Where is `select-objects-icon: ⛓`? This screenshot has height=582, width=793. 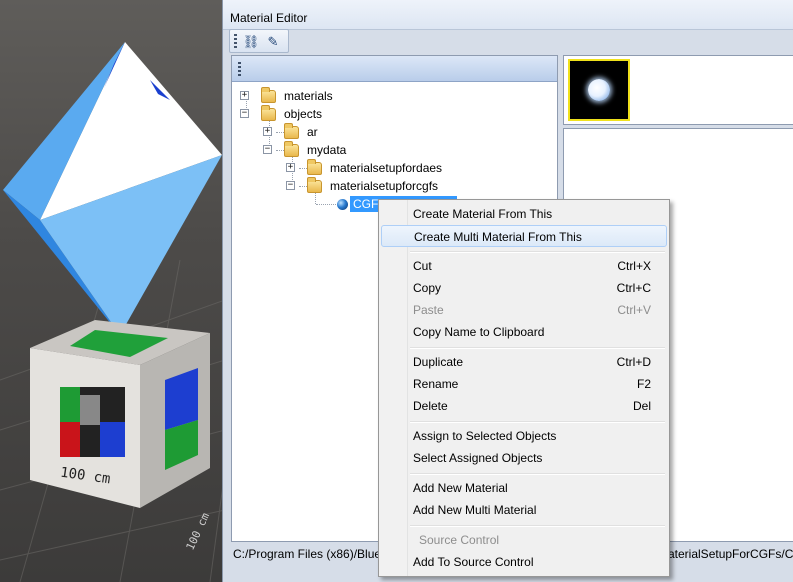 select-objects-icon: ⛓ is located at coordinates (251, 41).